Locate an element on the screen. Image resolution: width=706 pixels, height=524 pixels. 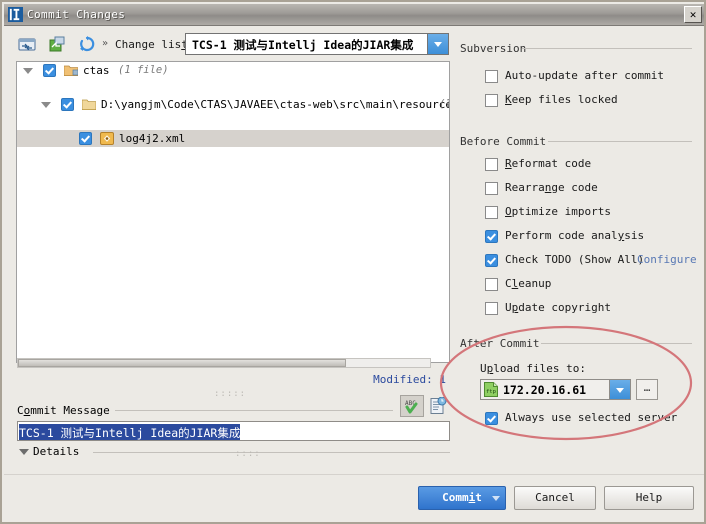
option-label: Keep files locked is located at coordinates (561, 99).